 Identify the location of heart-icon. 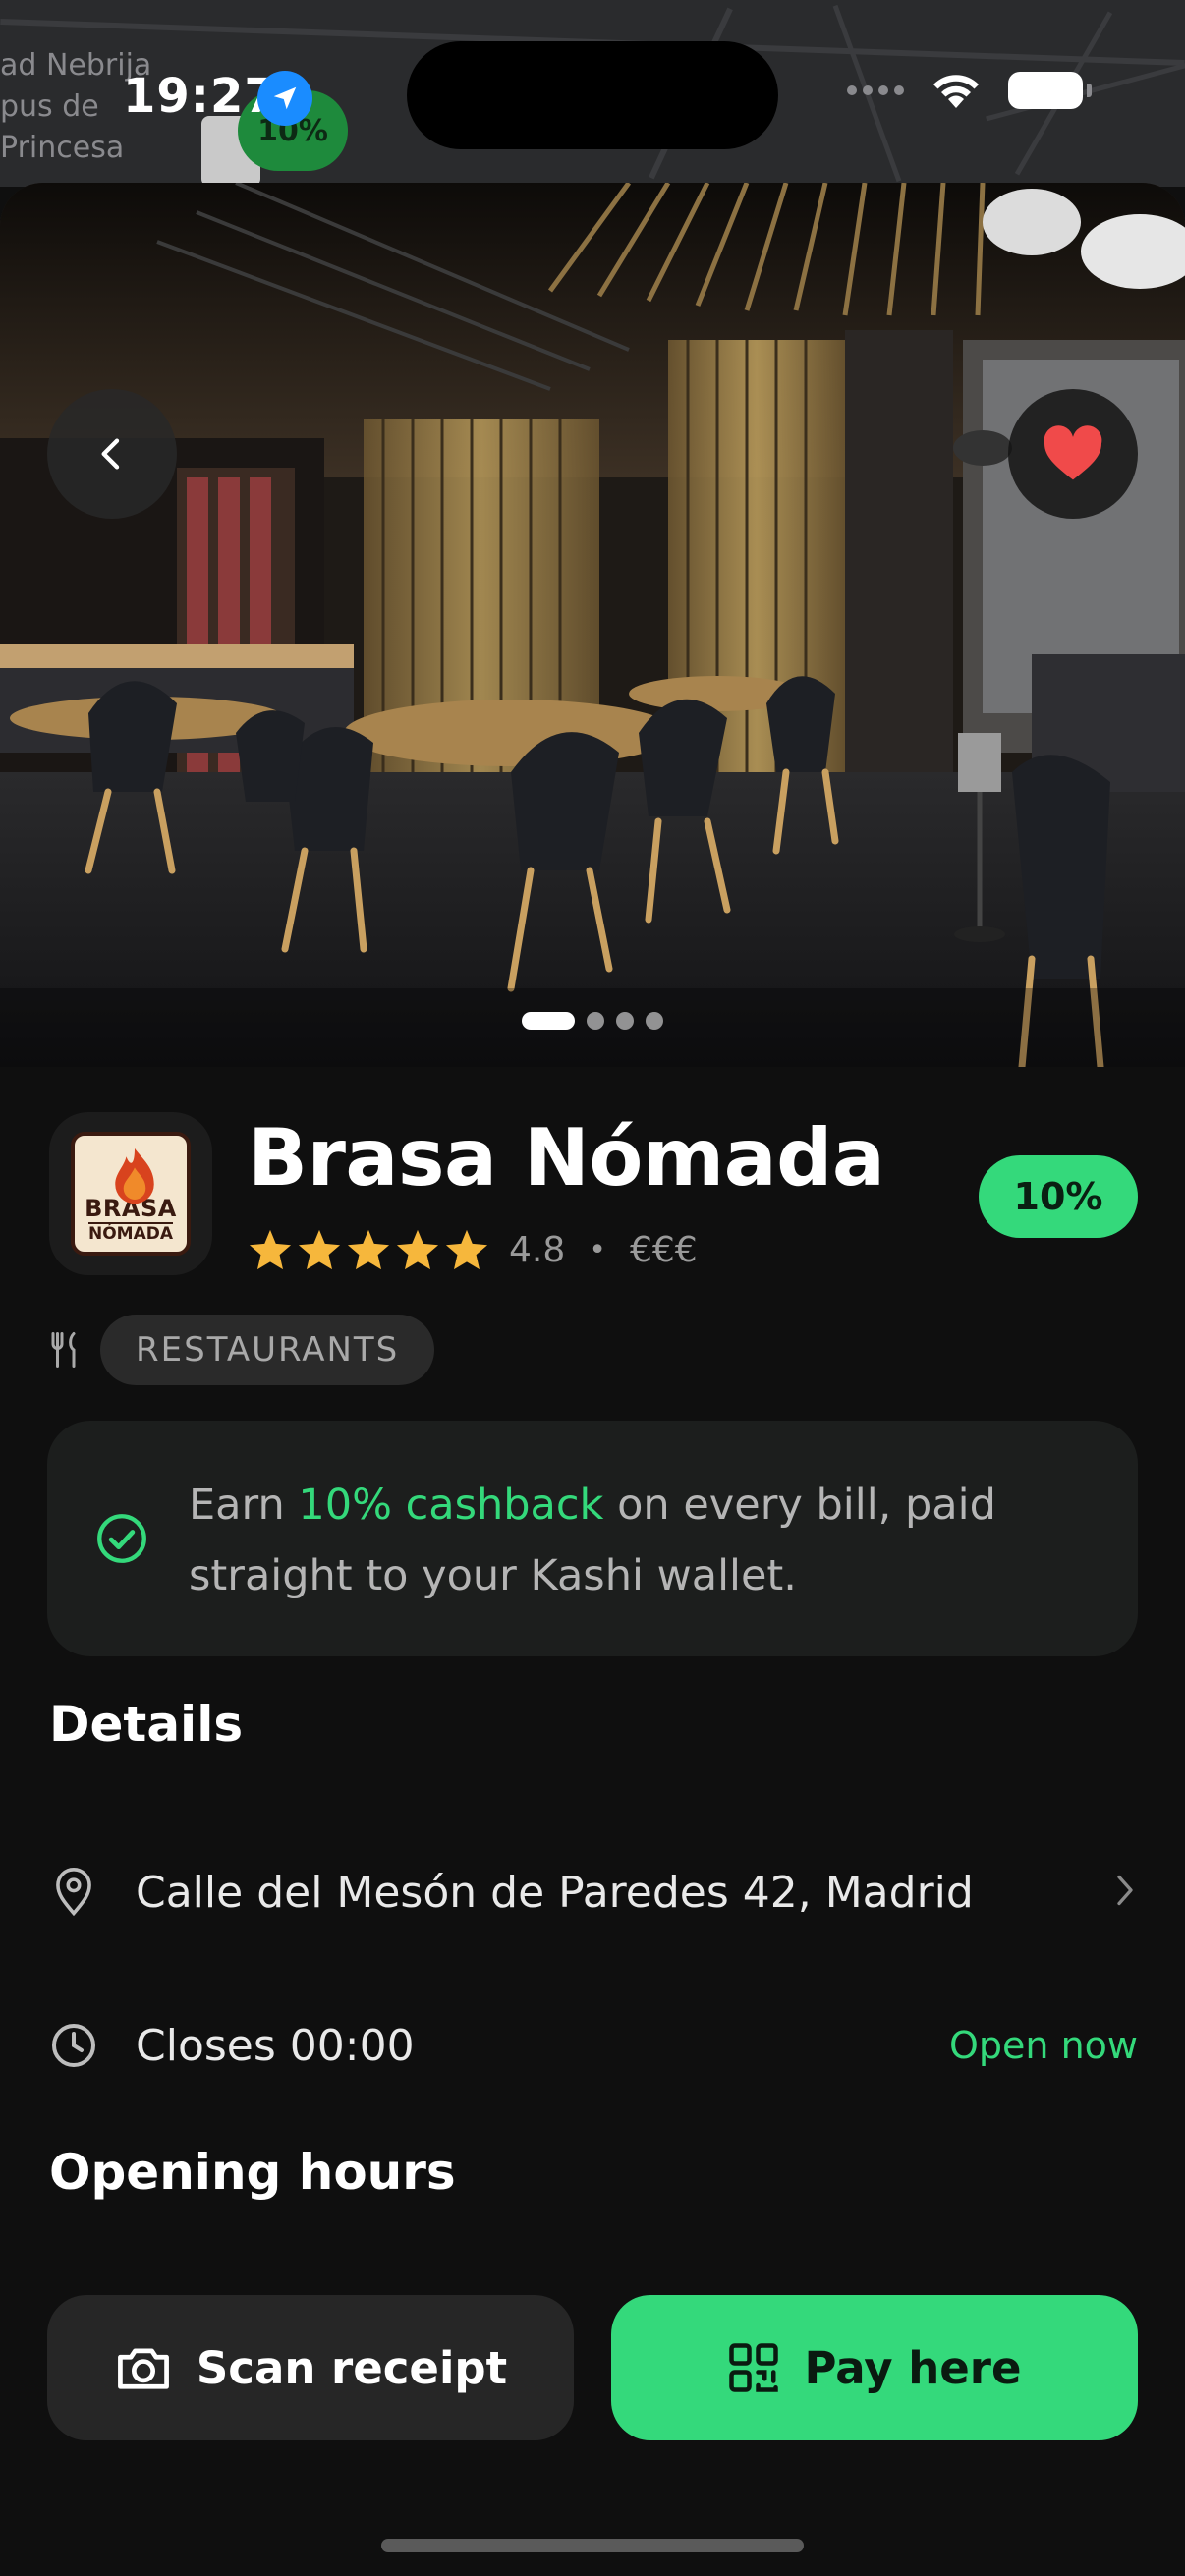
(1073, 452).